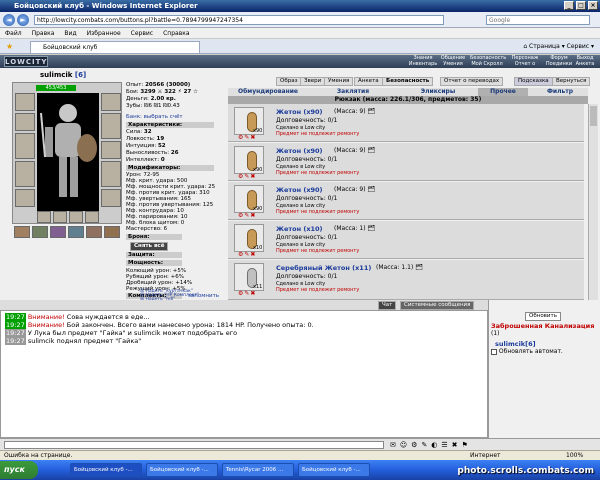 This screenshot has width=600, height=480. Describe the element at coordinates (581, 5) in the screenshot. I see `maximize-button: □` at that location.